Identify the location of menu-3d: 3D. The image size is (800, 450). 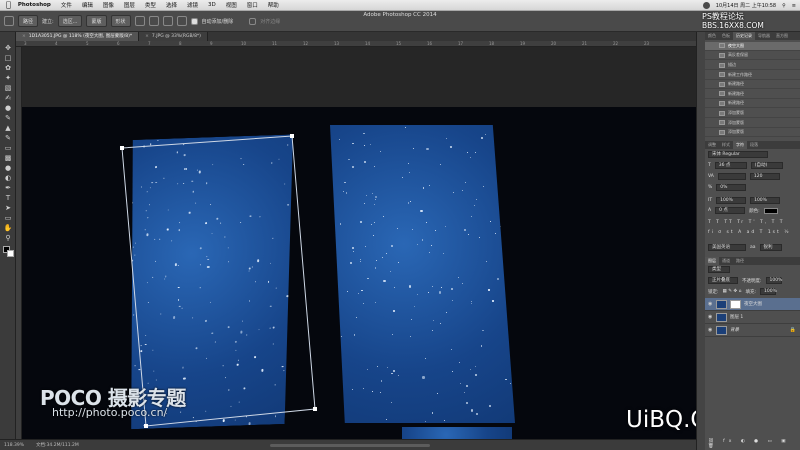
(212, 5).